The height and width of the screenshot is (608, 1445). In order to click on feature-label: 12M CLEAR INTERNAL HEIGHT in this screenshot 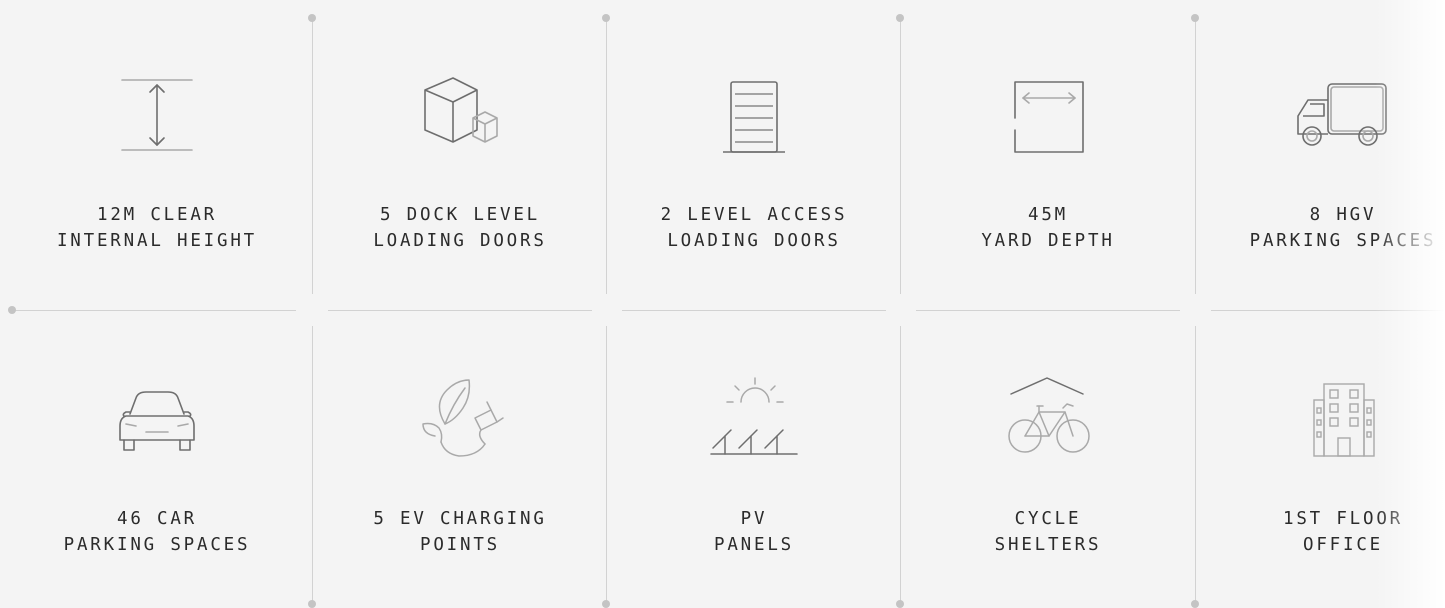, I will do `click(157, 228)`.